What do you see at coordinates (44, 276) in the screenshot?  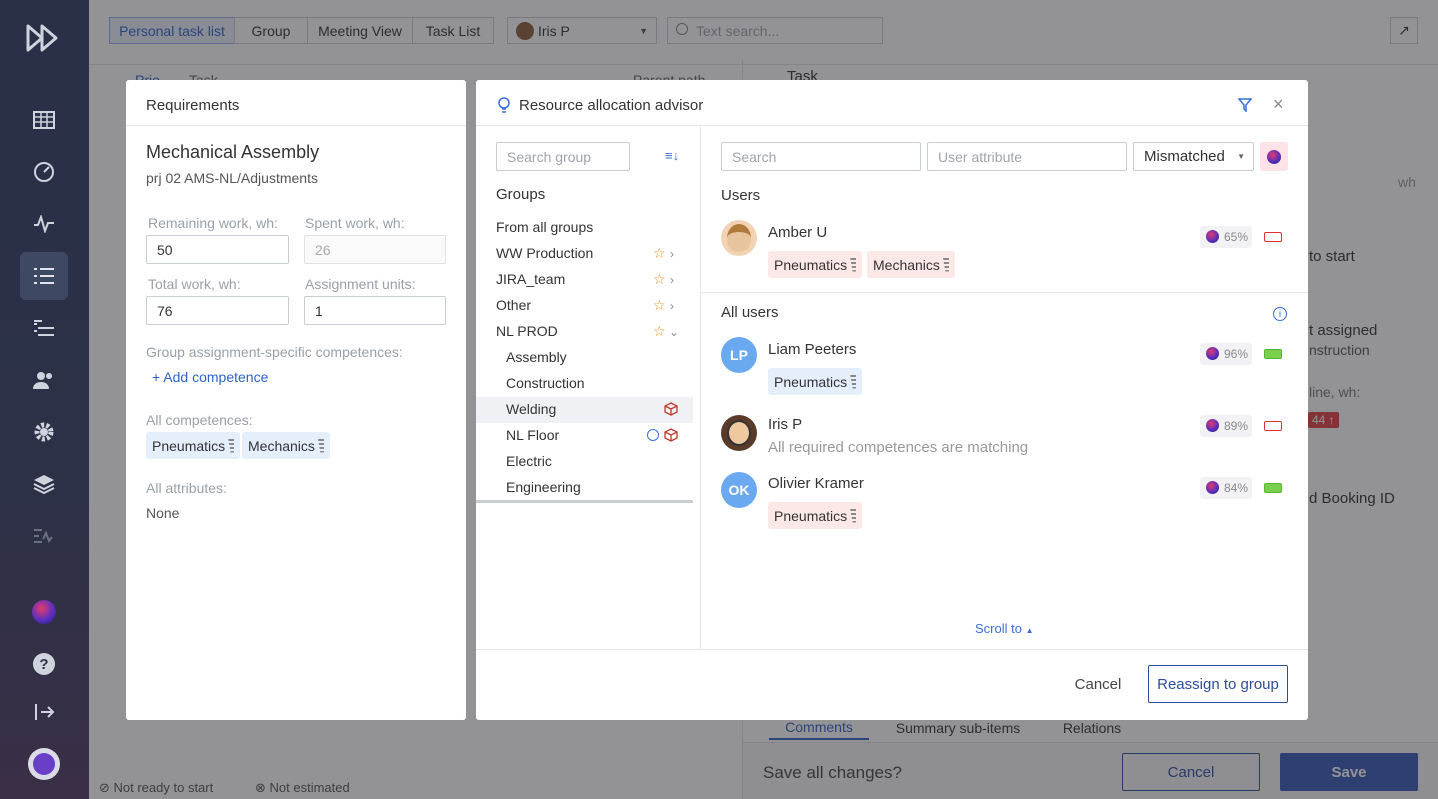 I see `task-list-icon` at bounding box center [44, 276].